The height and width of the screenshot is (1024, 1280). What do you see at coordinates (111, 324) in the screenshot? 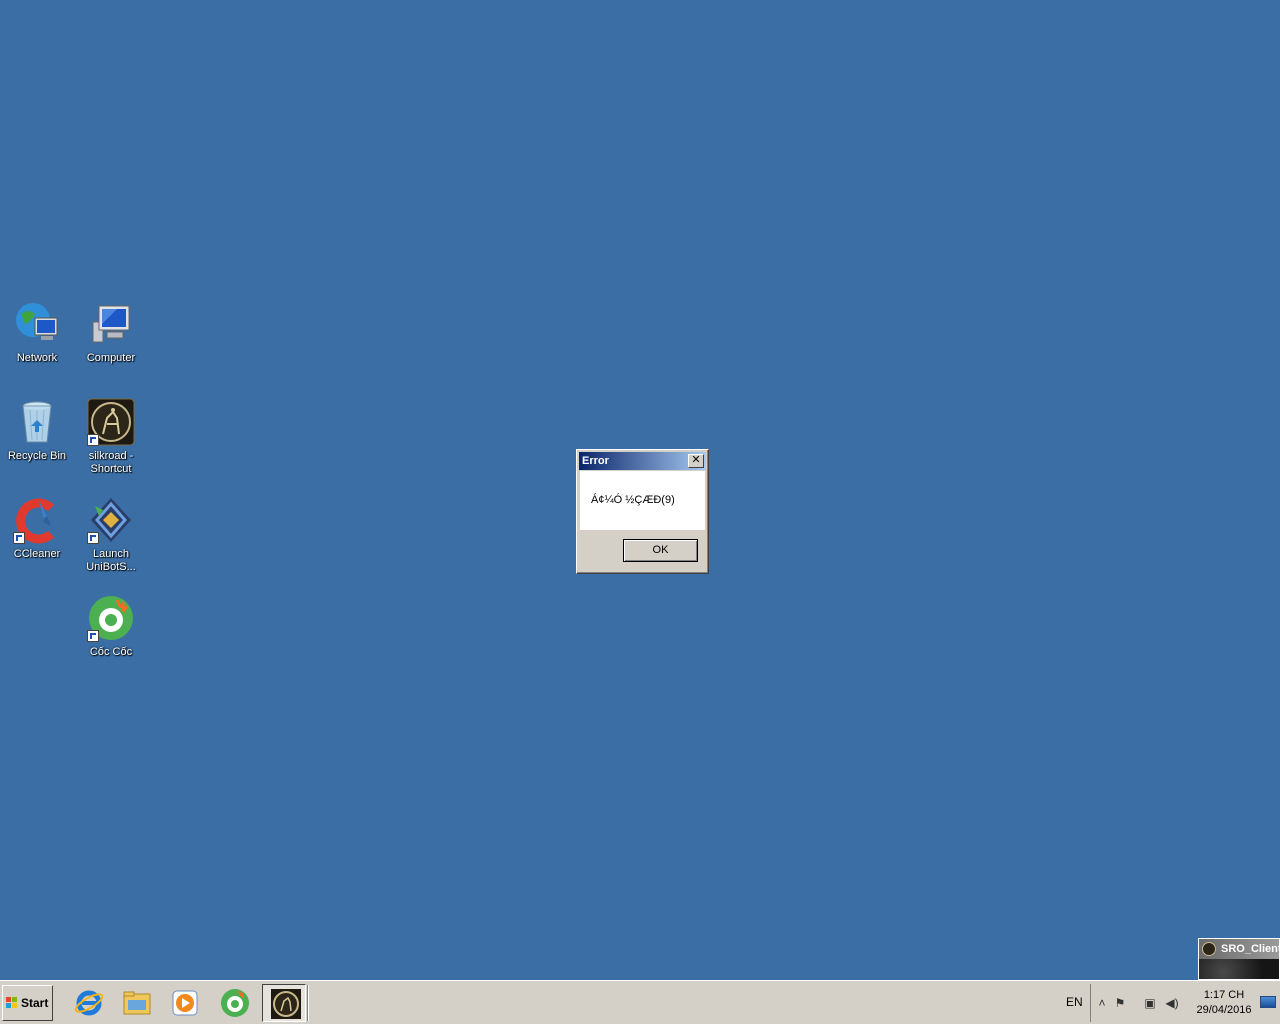
I see `computer-icon` at bounding box center [111, 324].